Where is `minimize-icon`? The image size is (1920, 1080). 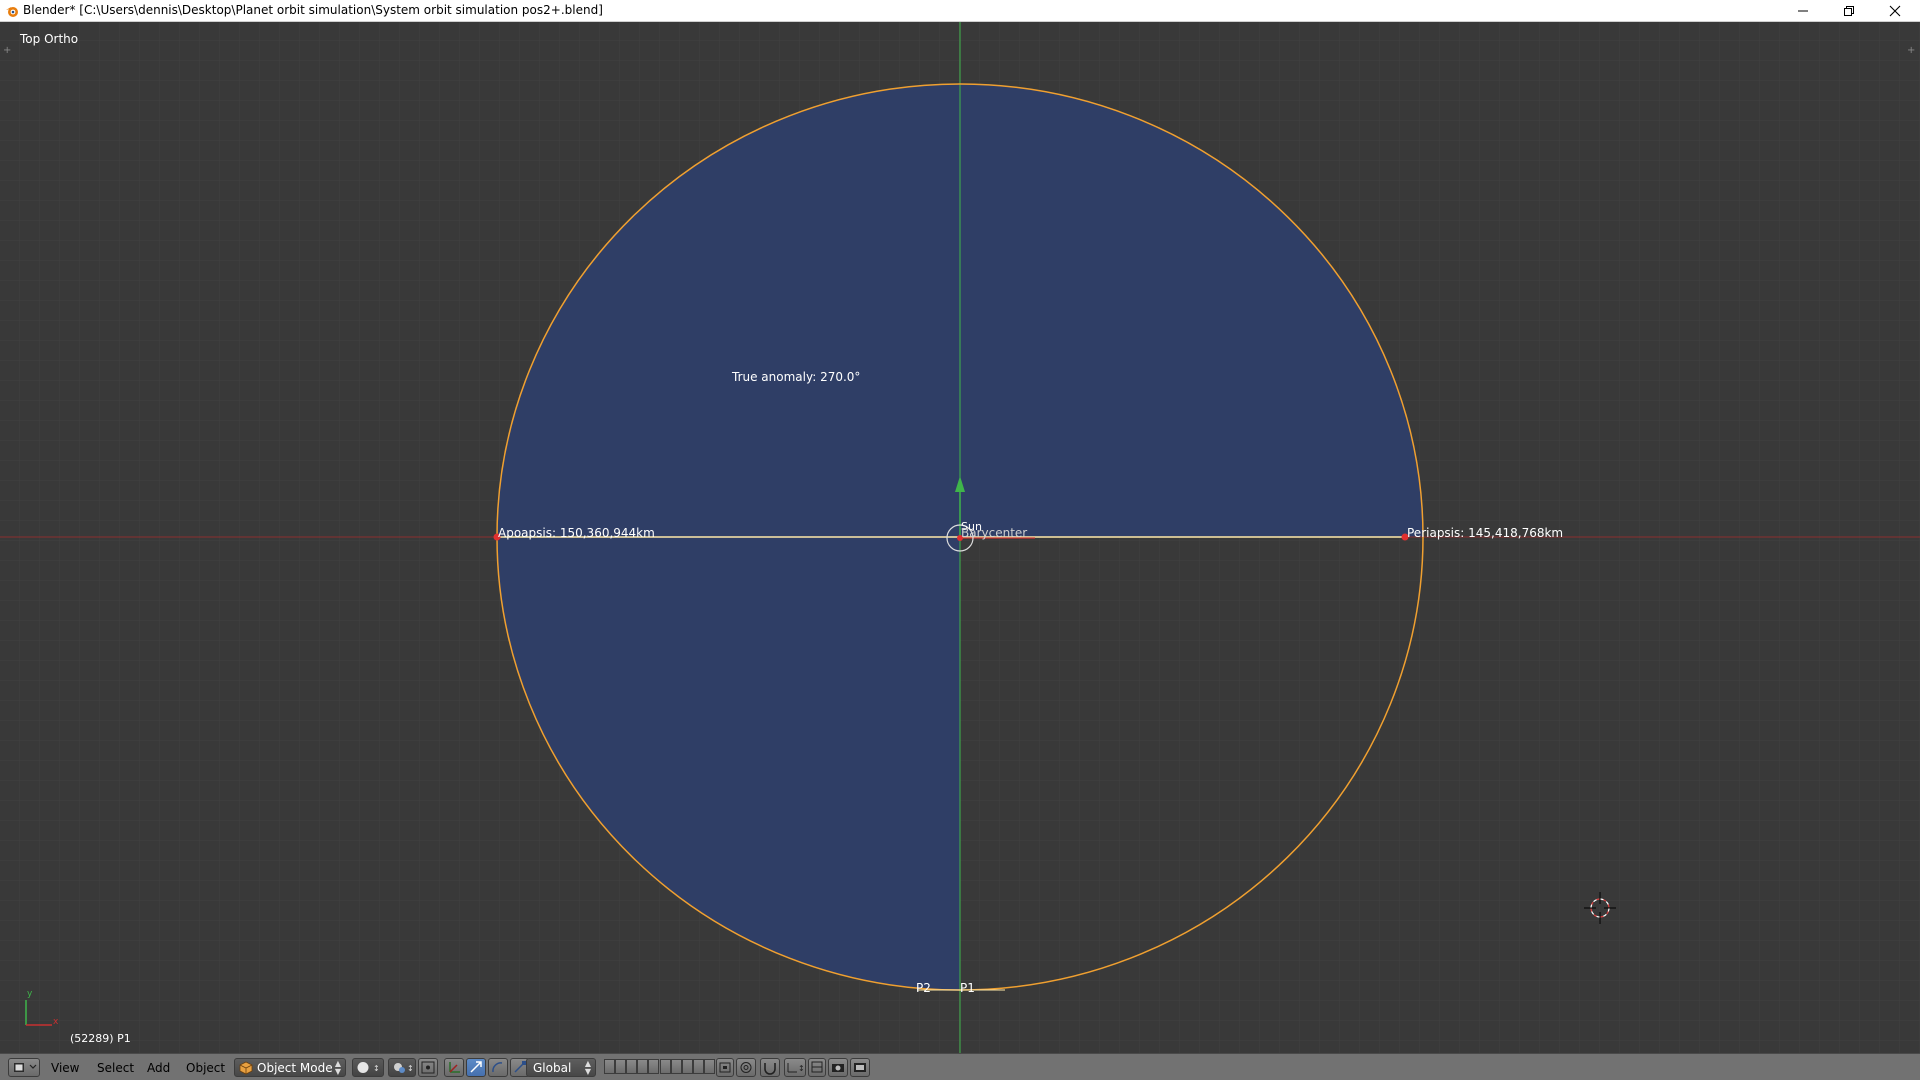 minimize-icon is located at coordinates (1803, 11).